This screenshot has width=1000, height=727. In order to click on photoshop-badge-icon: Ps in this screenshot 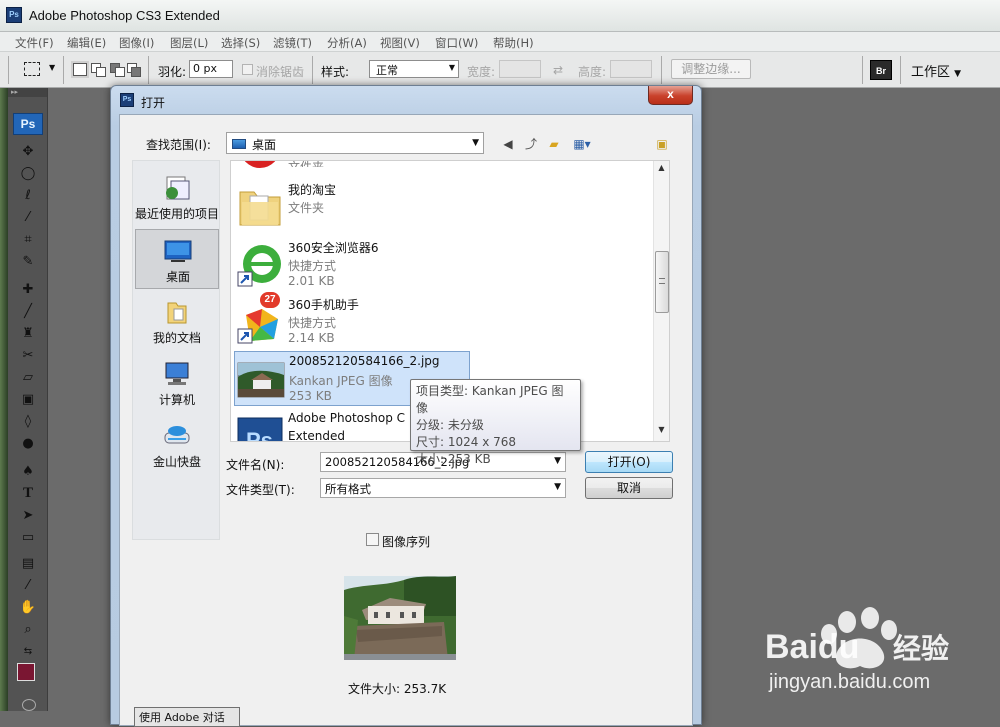, I will do `click(28, 124)`.